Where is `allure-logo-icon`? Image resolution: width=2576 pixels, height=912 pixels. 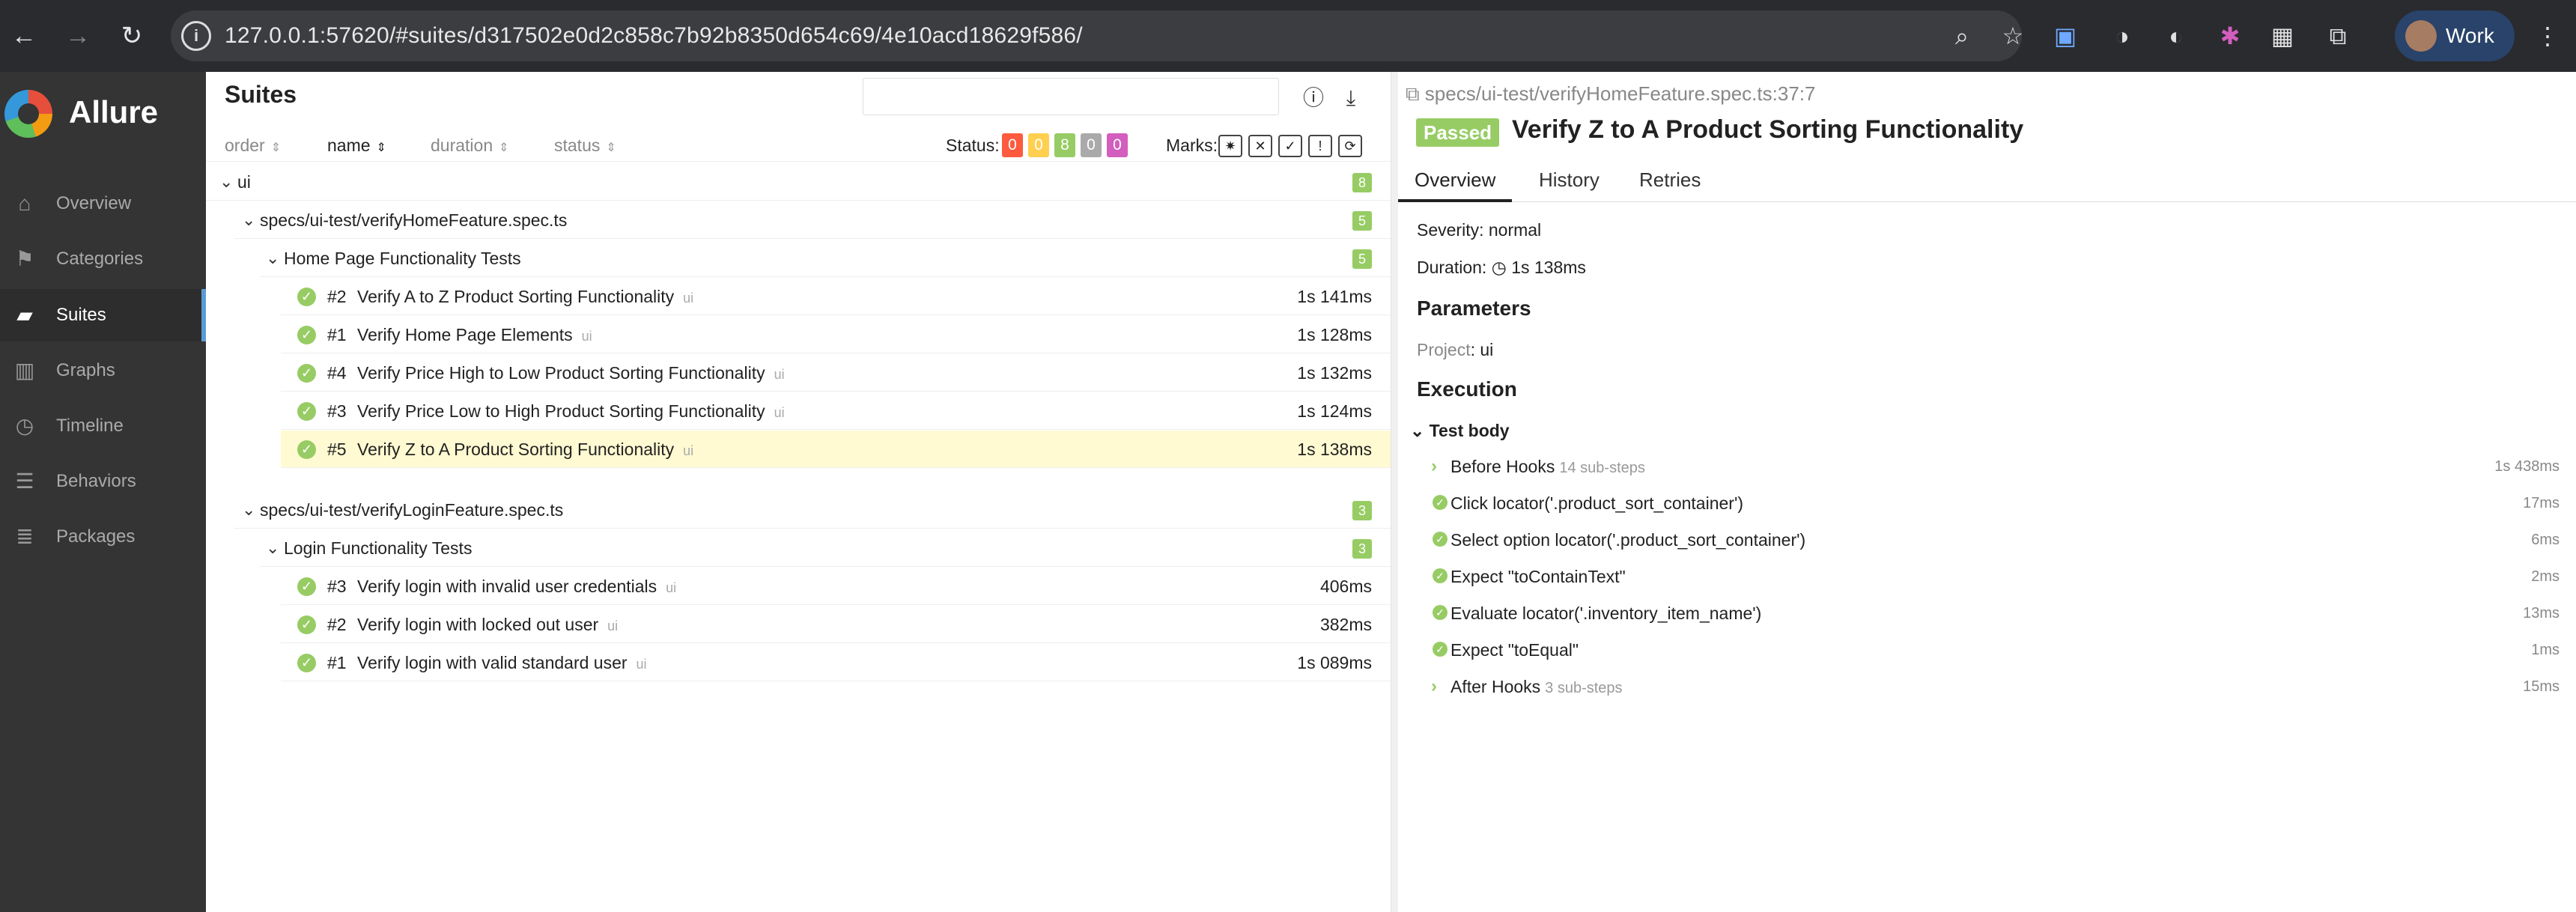 allure-logo-icon is located at coordinates (28, 114).